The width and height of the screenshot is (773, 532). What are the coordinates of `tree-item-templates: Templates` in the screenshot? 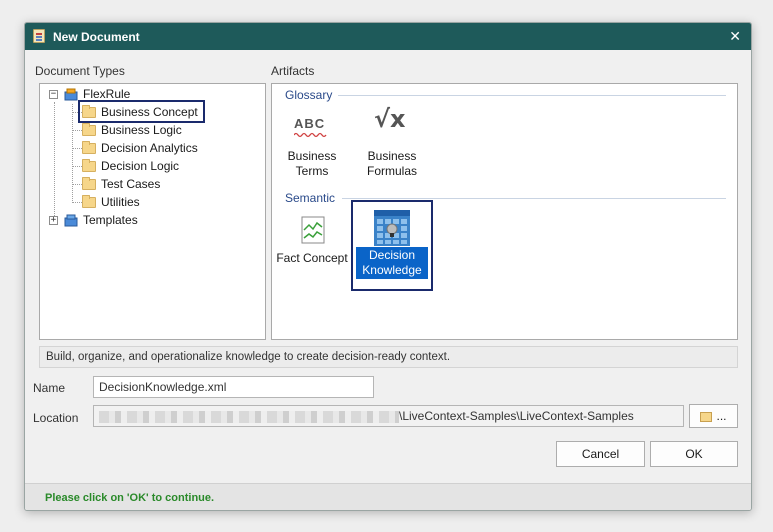 It's located at (101, 220).